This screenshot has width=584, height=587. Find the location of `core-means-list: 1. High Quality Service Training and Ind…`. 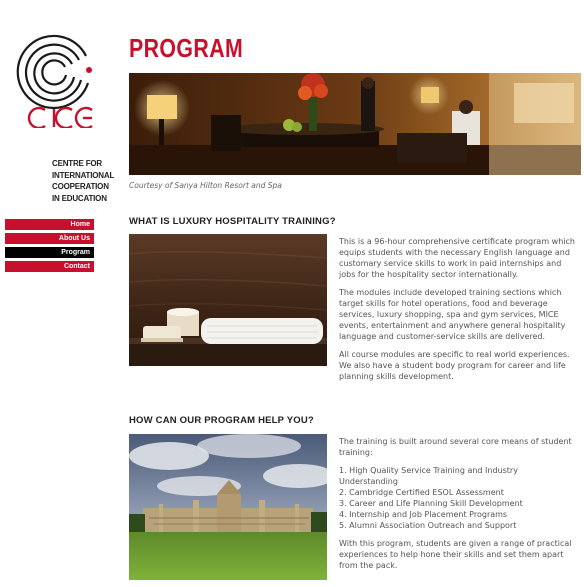

core-means-list: 1. High Quality Service Training and Ind… is located at coordinates (459, 498).